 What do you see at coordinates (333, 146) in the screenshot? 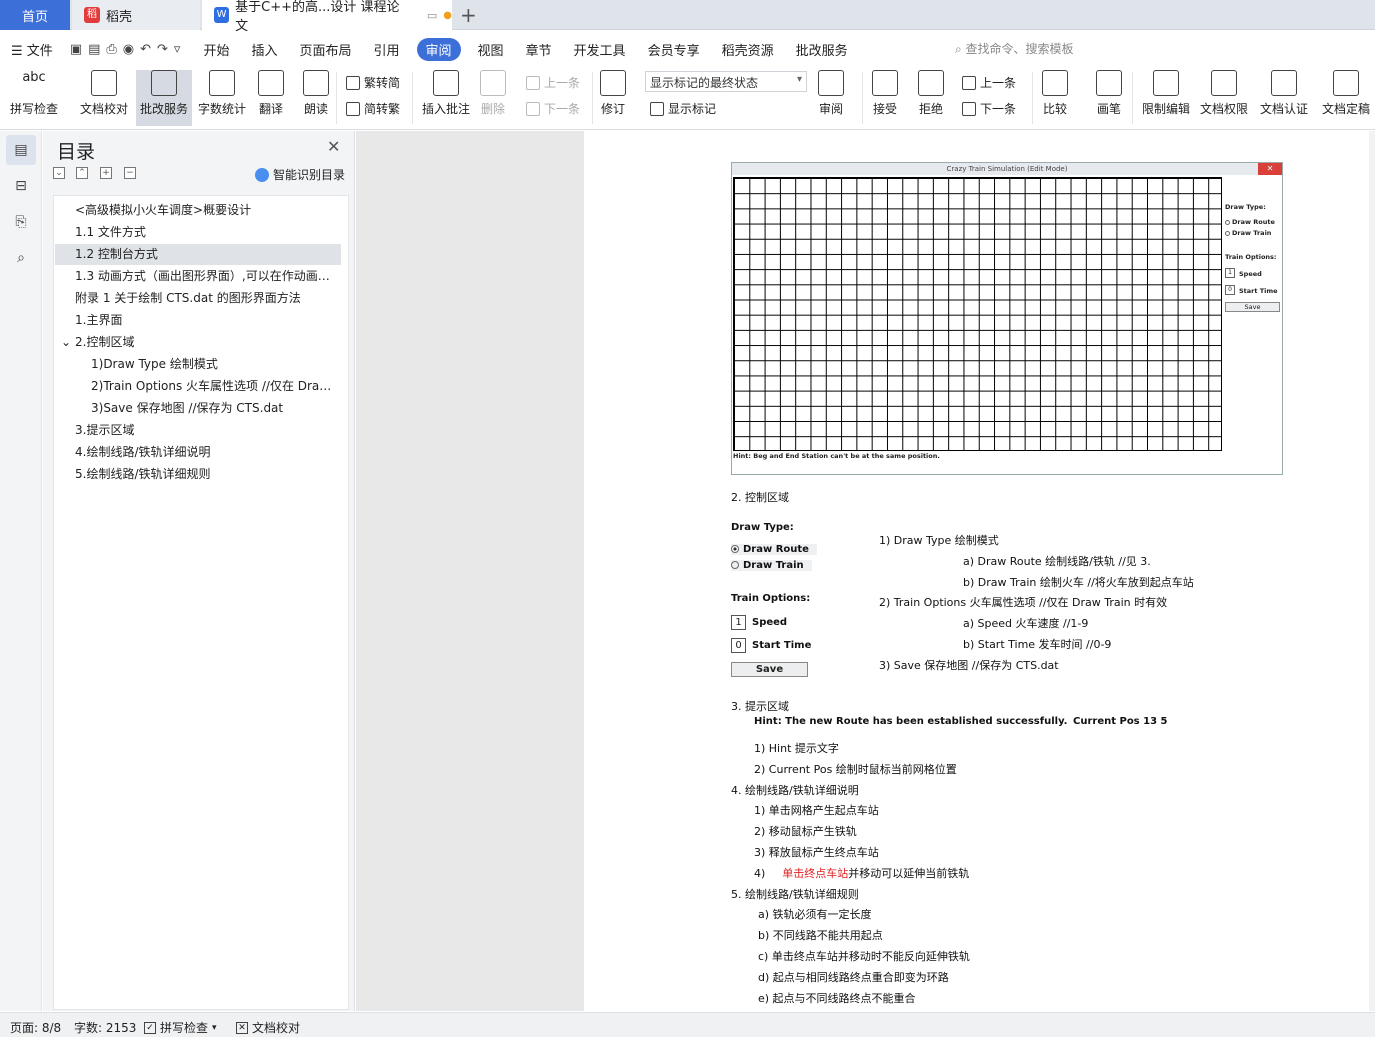
I see `close-icon: ✕` at bounding box center [333, 146].